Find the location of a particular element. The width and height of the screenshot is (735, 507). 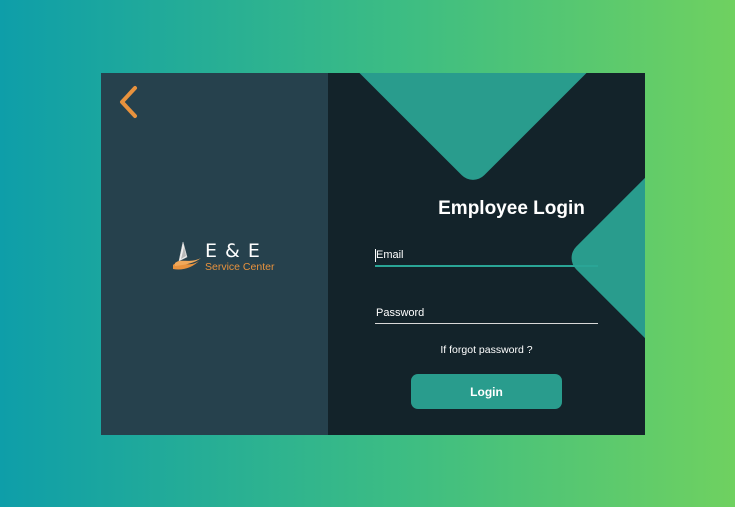

logo-title: E & E is located at coordinates (233, 251).